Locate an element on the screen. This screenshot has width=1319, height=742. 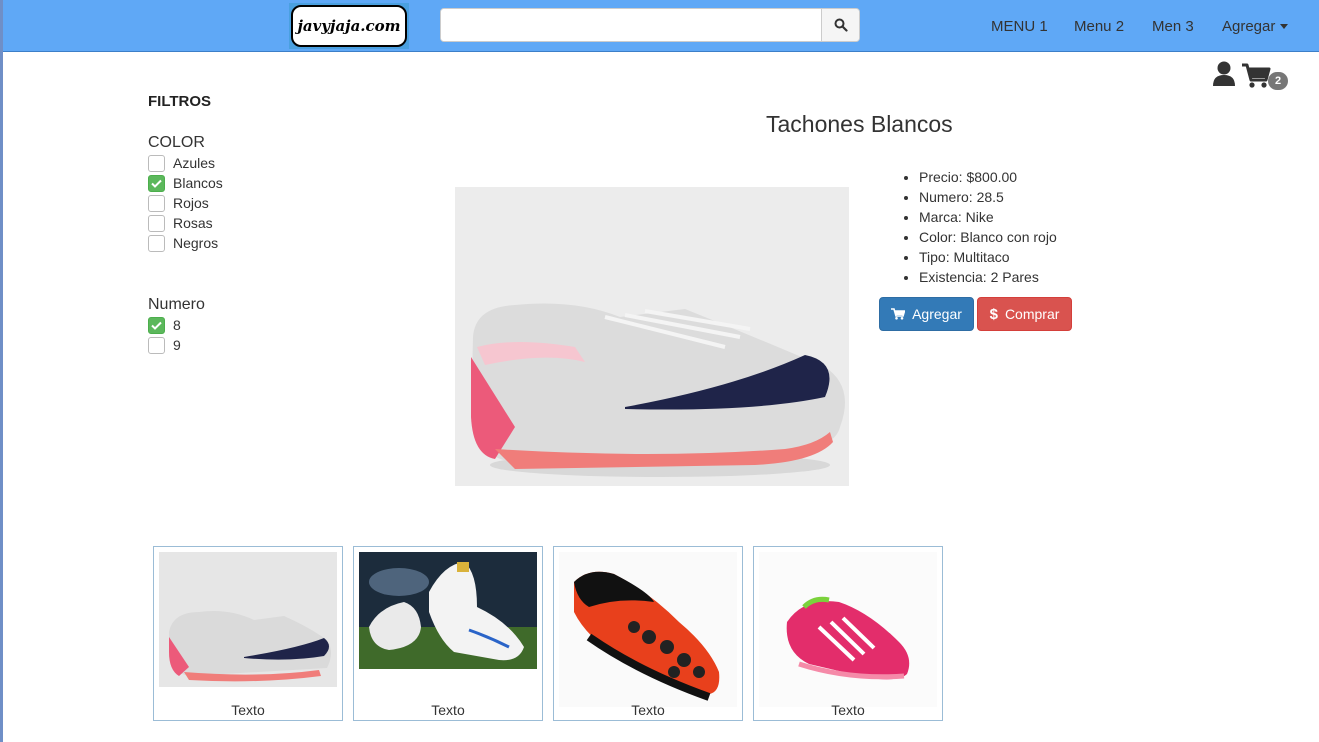
filter-option-azules: Azules is located at coordinates (185, 163).